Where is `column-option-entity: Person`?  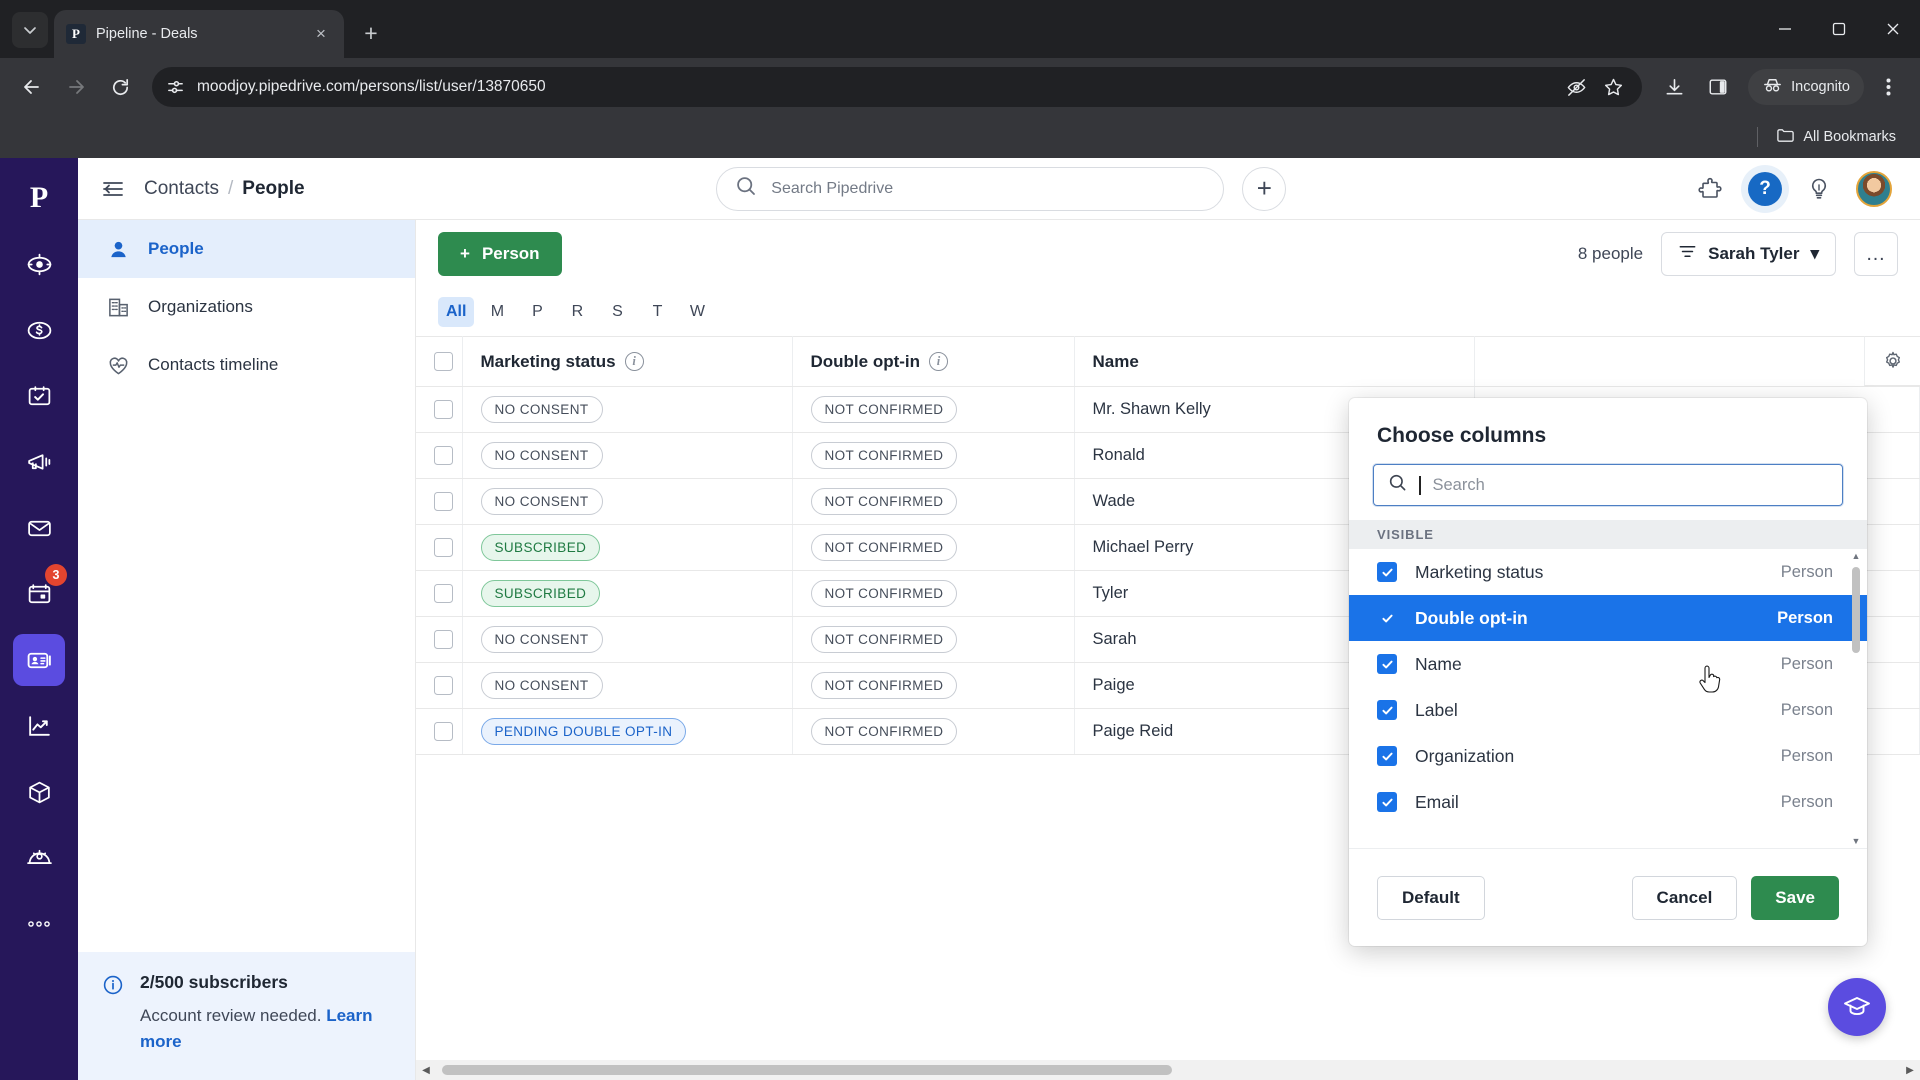 column-option-entity: Person is located at coordinates (1806, 709).